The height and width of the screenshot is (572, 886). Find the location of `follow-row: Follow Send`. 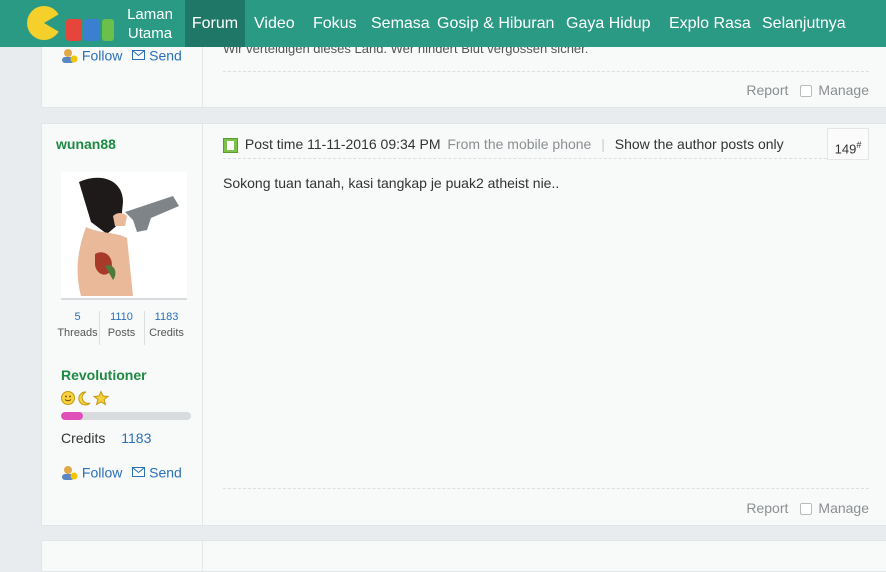

follow-row: Follow Send is located at coordinates (121, 471).